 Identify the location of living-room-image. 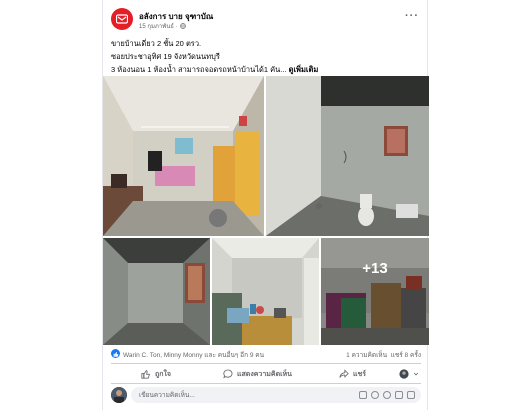
(183, 156).